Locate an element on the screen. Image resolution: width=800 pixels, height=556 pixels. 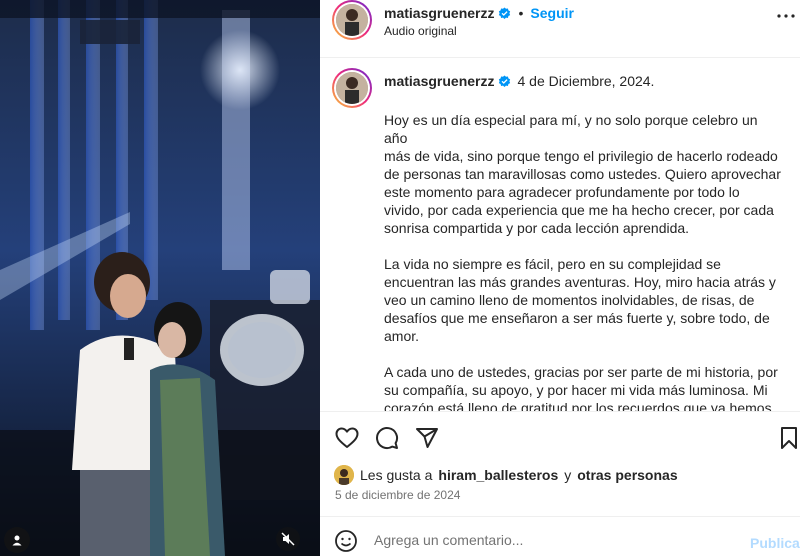
author-username-link: matiasgruenerzz is located at coordinates (439, 13).